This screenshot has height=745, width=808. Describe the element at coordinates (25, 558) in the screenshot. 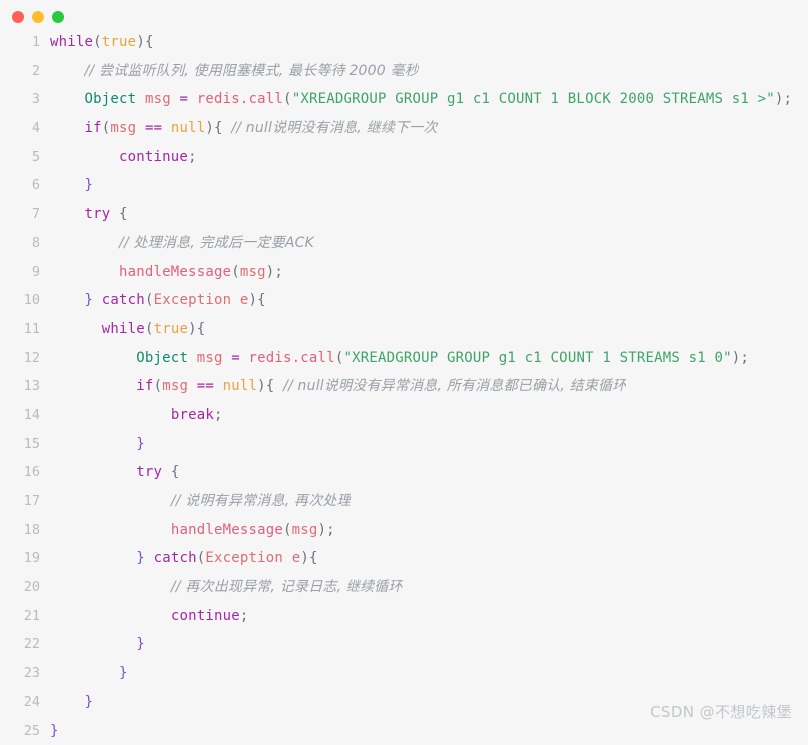

I see `line-number: 19` at that location.